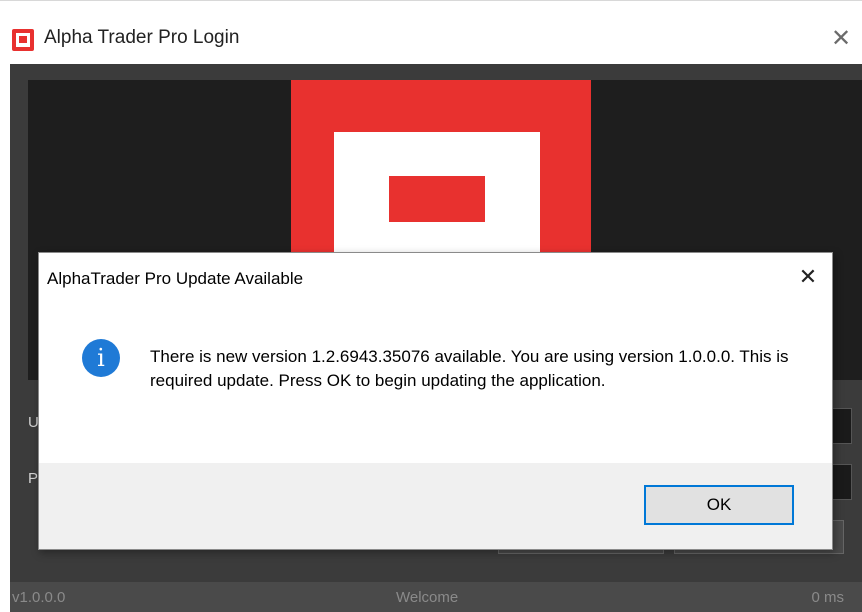  I want to click on password-label: P, so click(33, 478).